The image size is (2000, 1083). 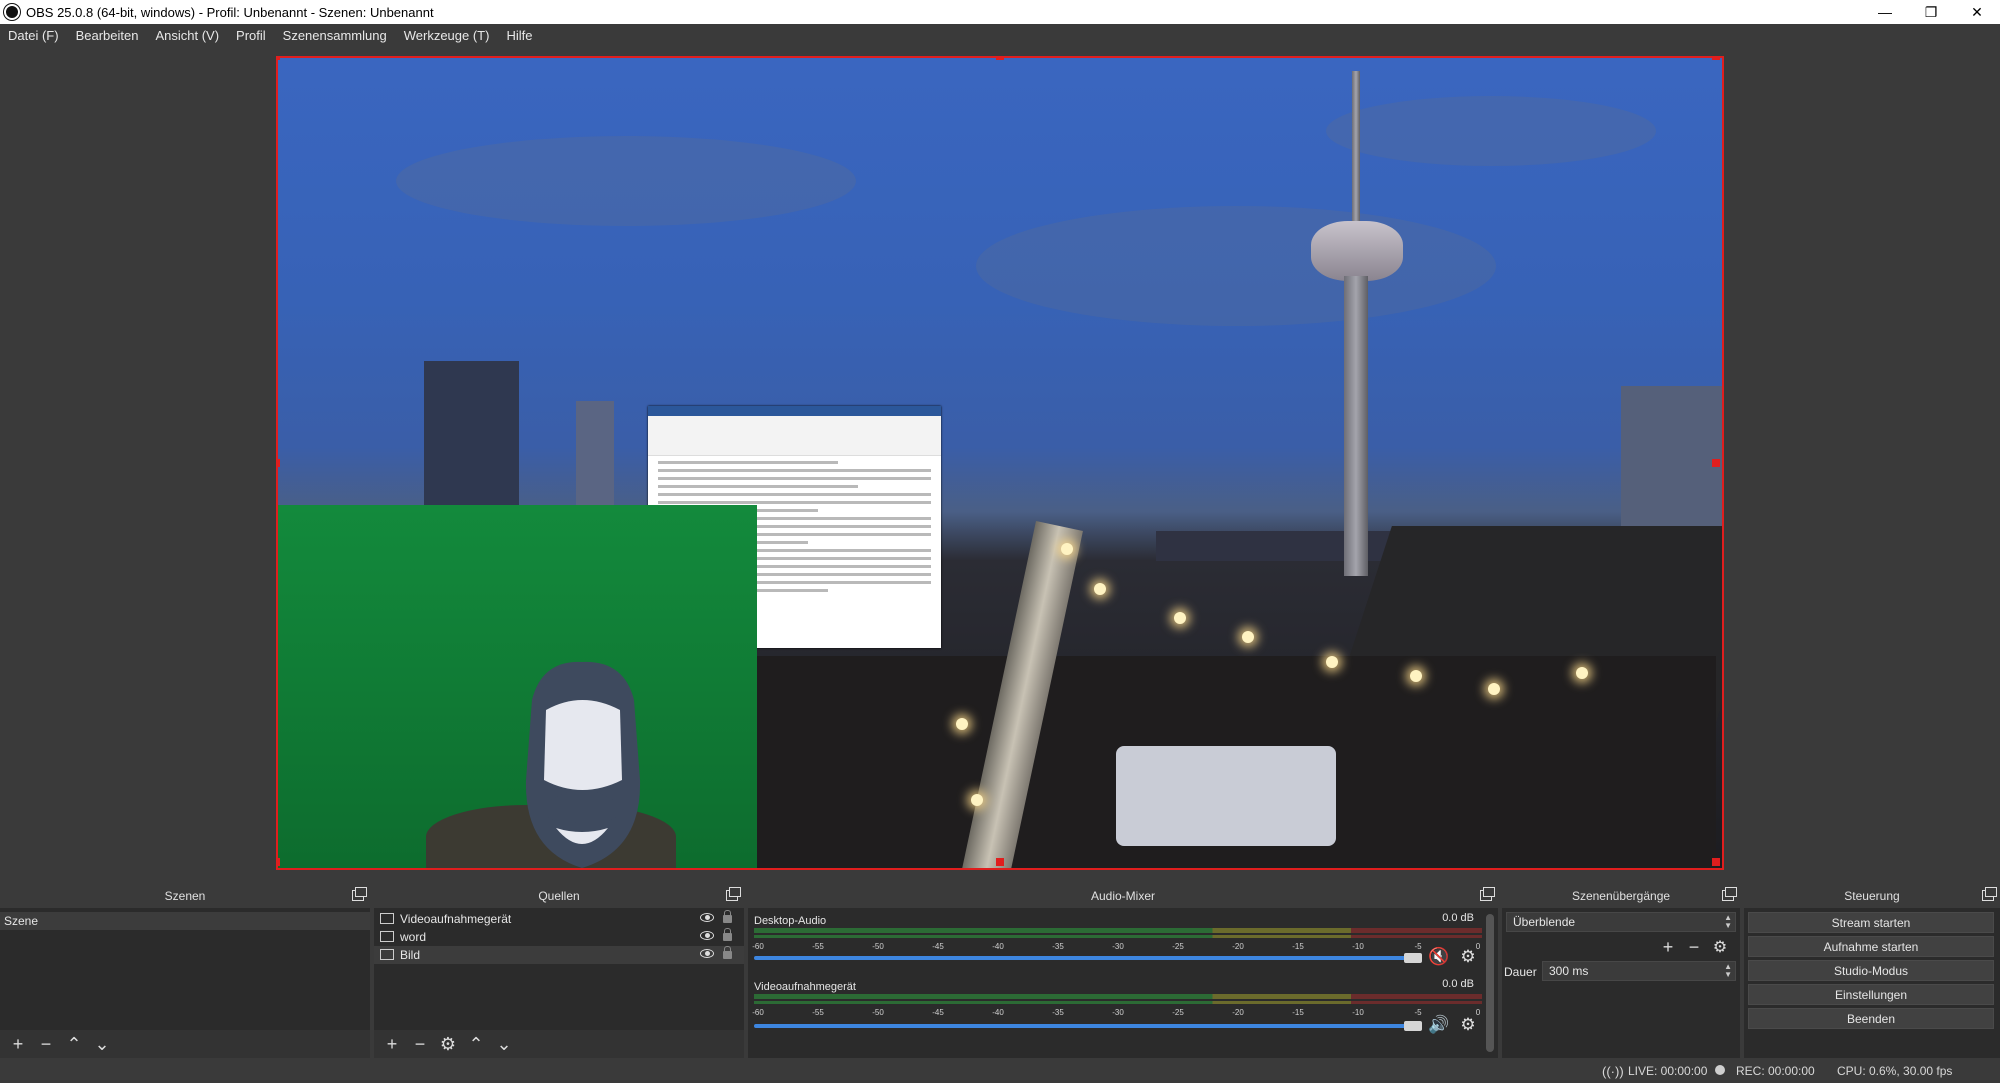 What do you see at coordinates (758, 1012) in the screenshot?
I see `scale-tick-label: -60` at bounding box center [758, 1012].